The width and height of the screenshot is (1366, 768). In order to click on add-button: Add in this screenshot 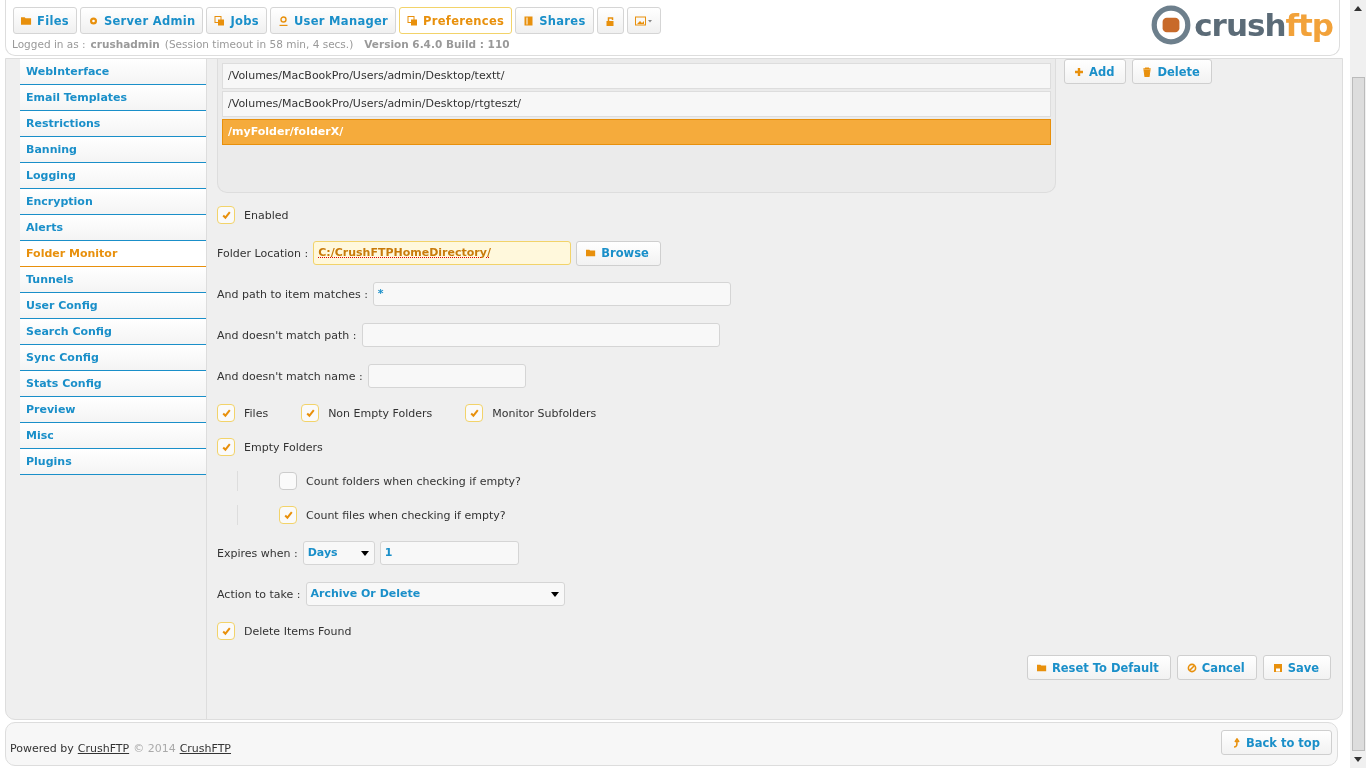, I will do `click(1095, 71)`.